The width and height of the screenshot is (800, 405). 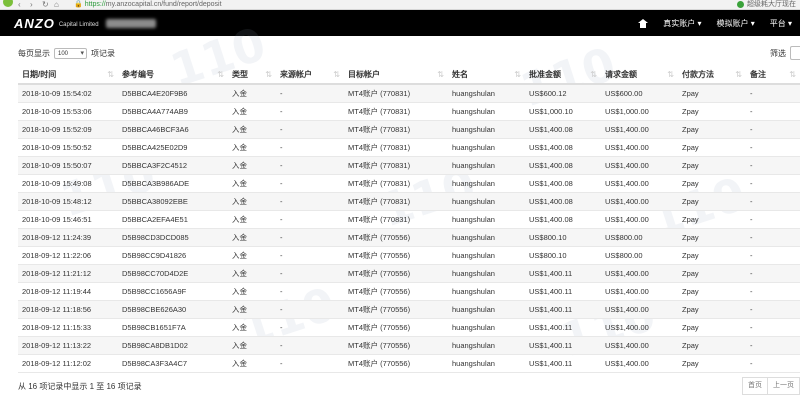 I want to click on menu-platform: 平台 ▾, so click(x=781, y=23).